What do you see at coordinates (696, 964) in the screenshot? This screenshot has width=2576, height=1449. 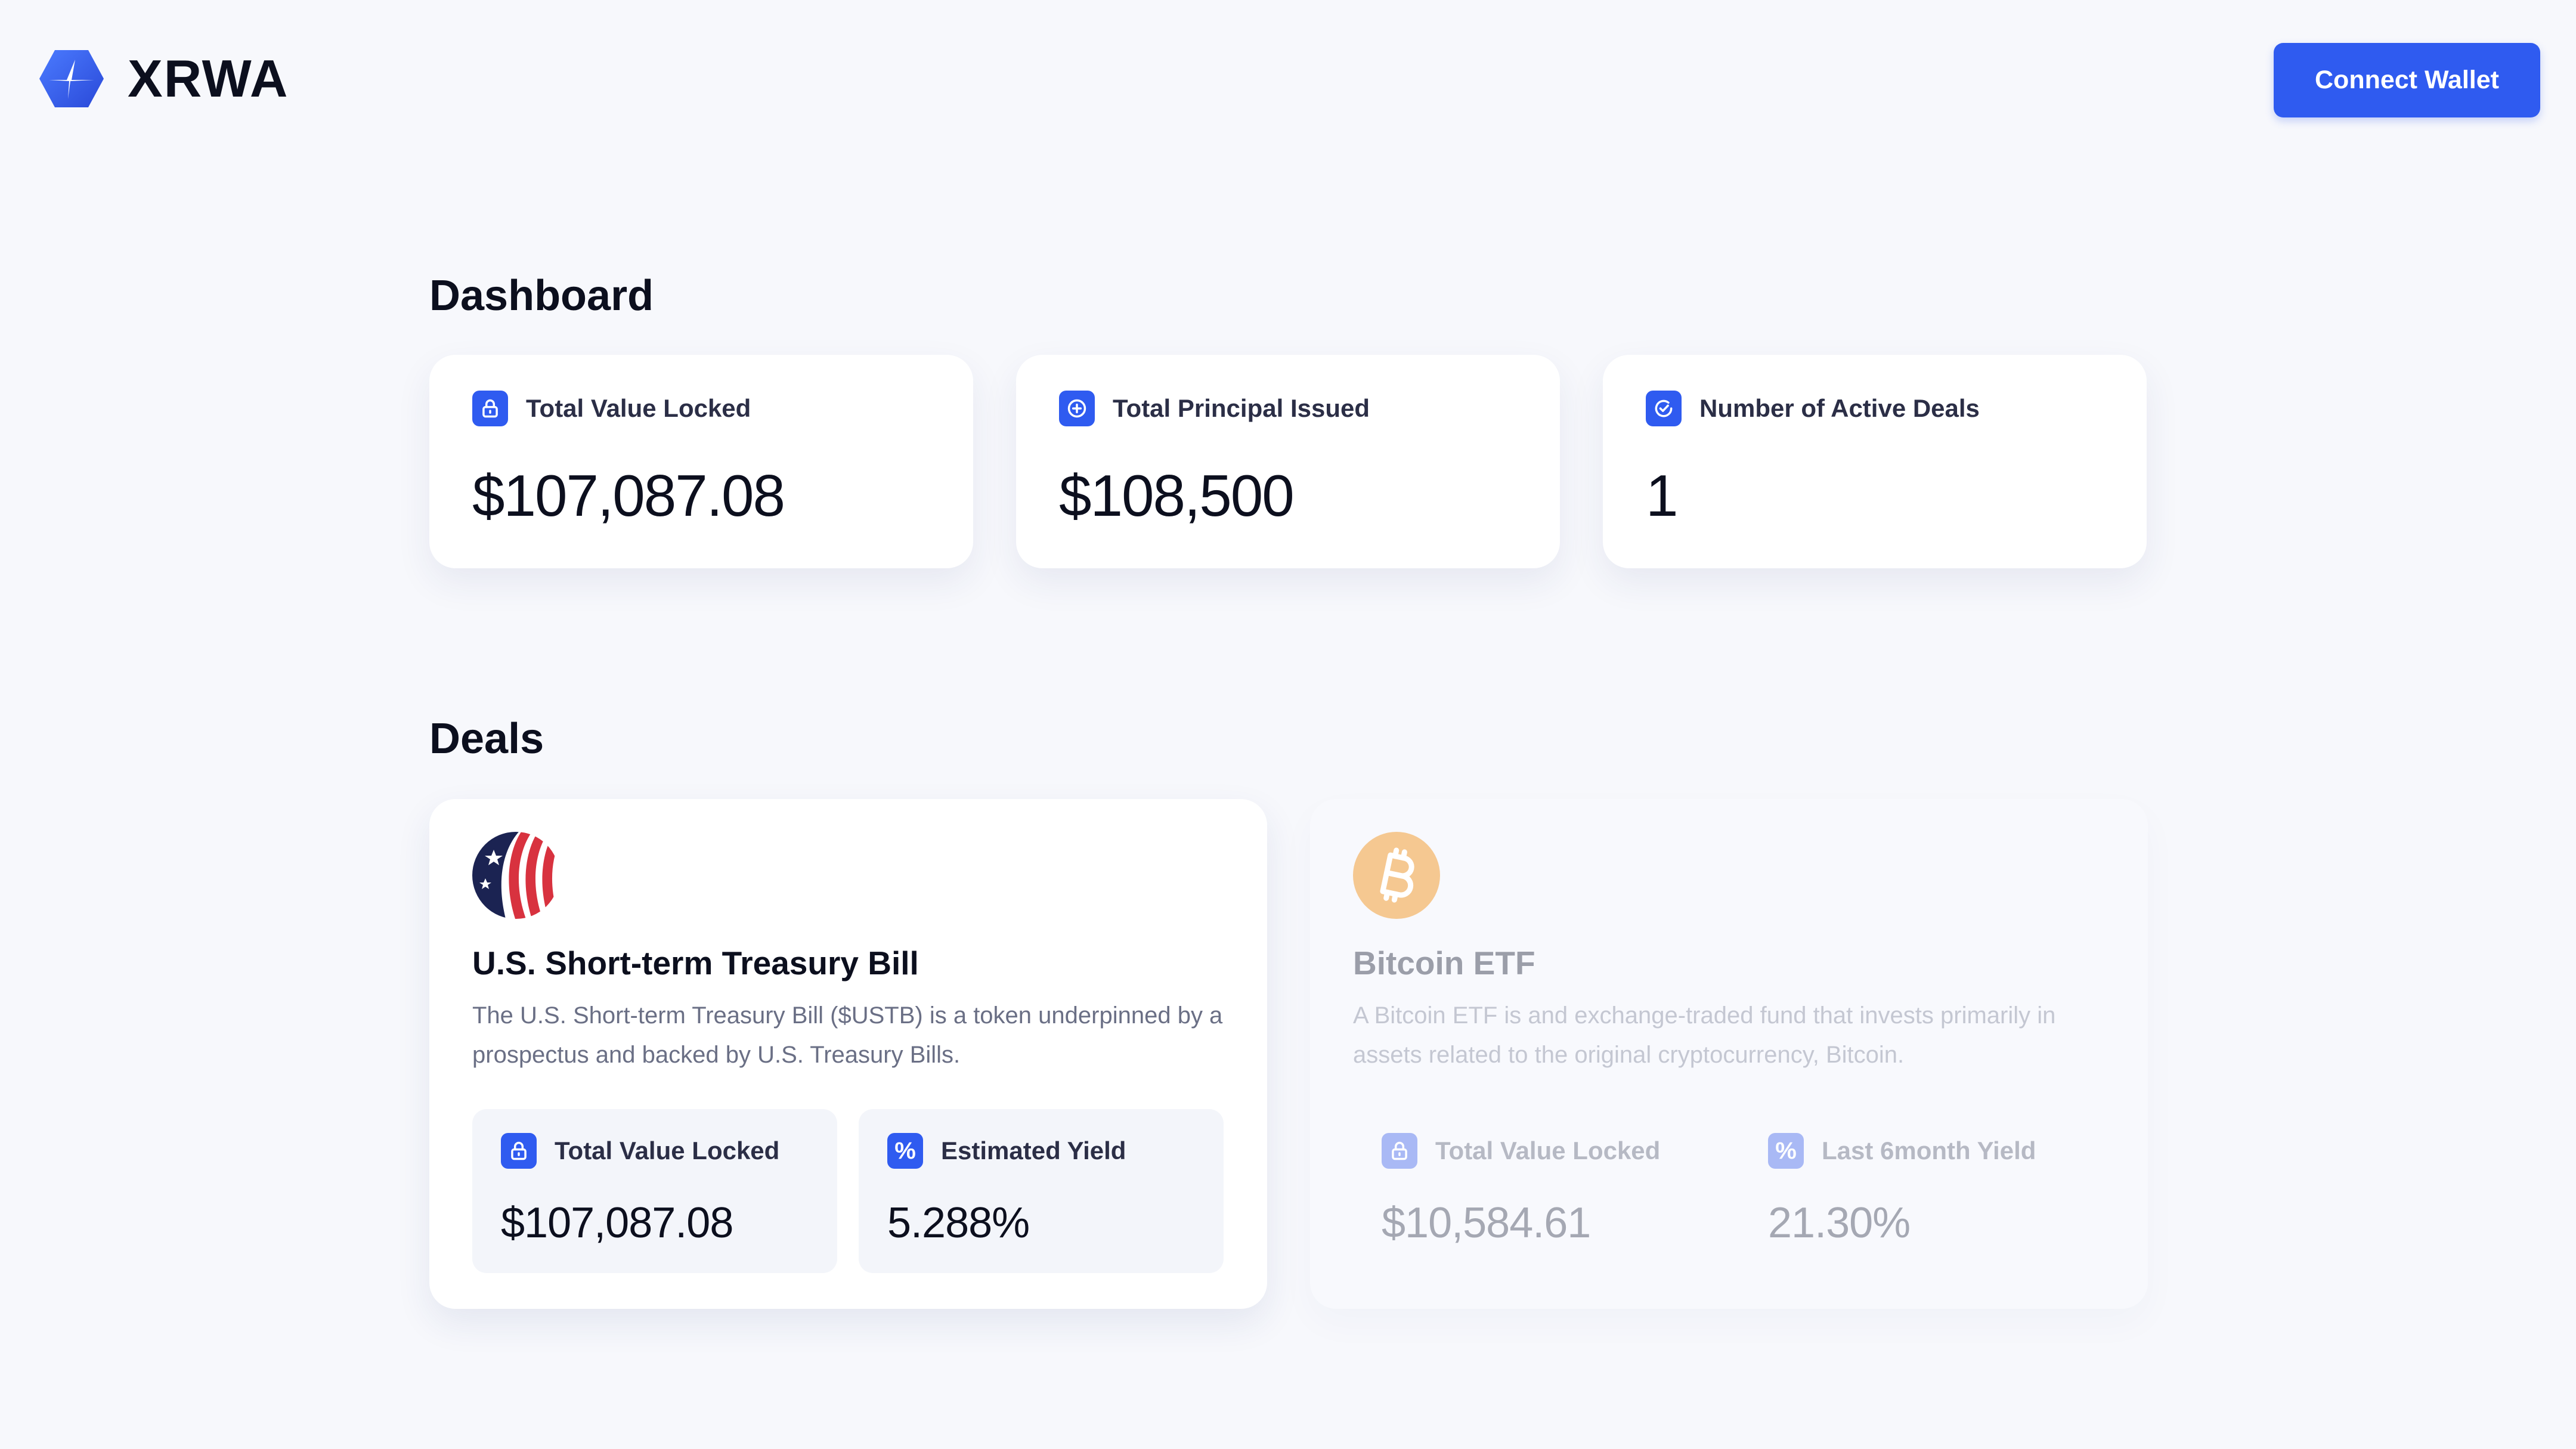 I see `deal-title: U.S. Short-term Treasury Bill` at bounding box center [696, 964].